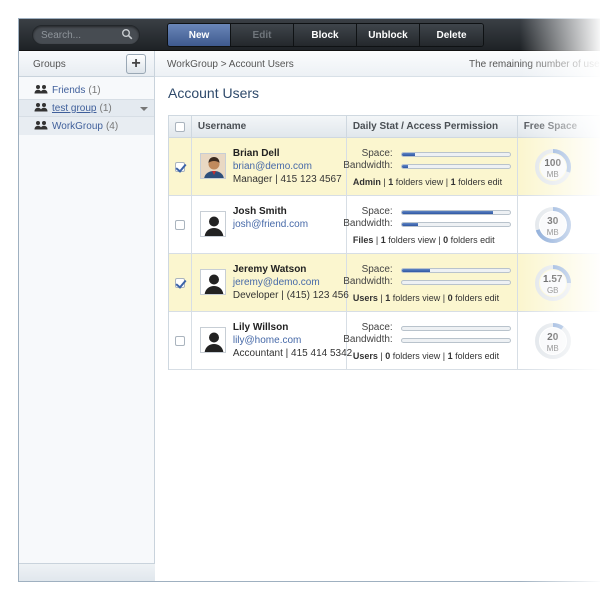 The width and height of the screenshot is (600, 600). Describe the element at coordinates (77, 126) in the screenshot. I see `group-name: WorkGroup` at that location.